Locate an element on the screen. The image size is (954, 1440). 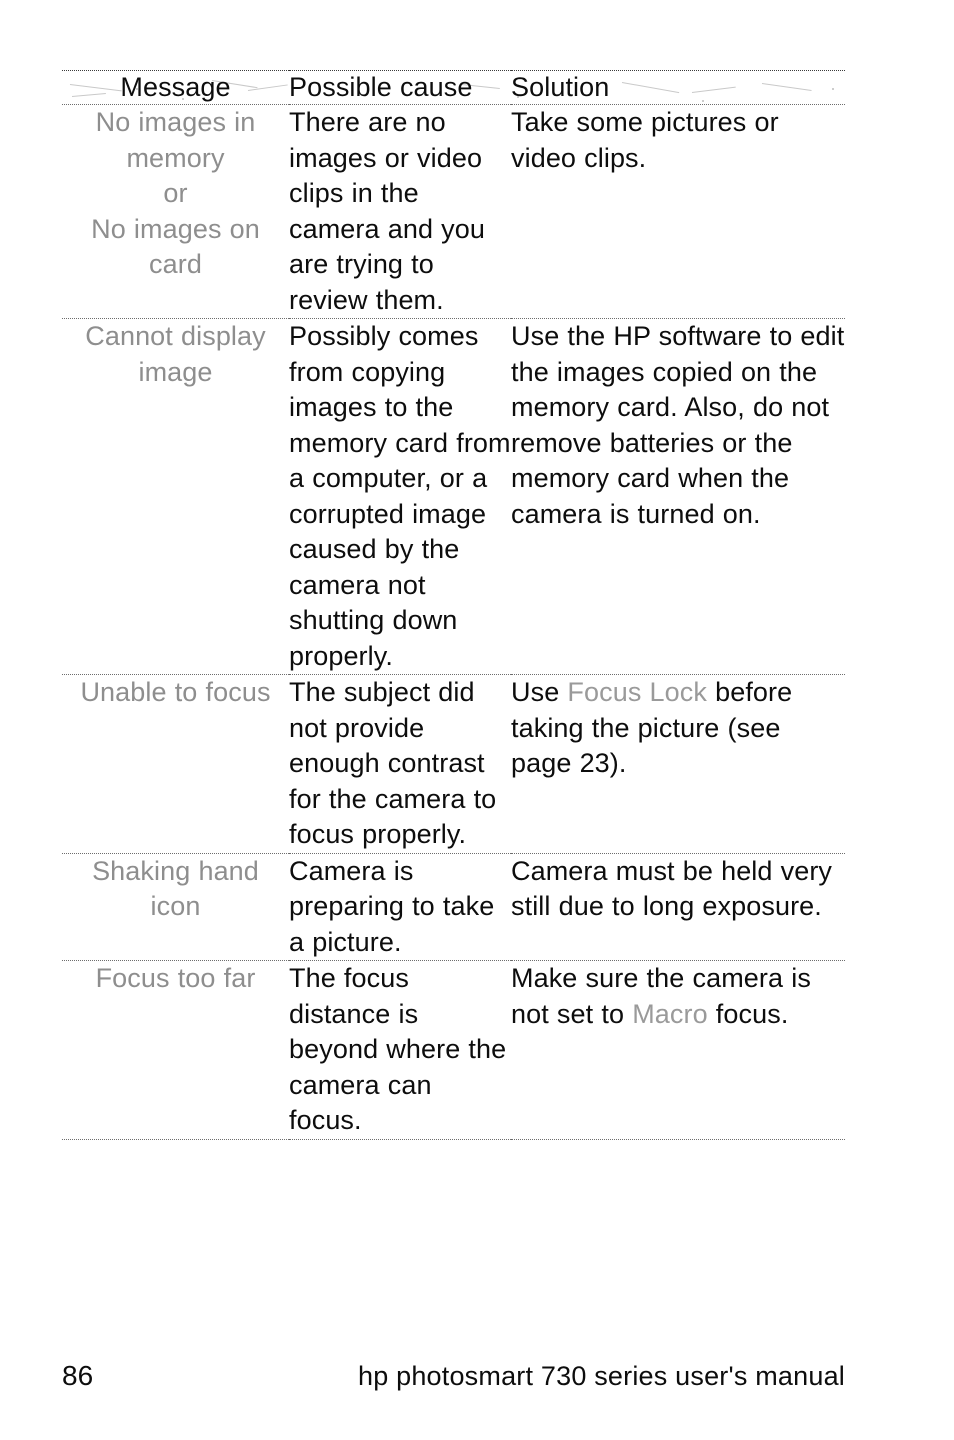
column-header-solution: Solution is located at coordinates (560, 87).